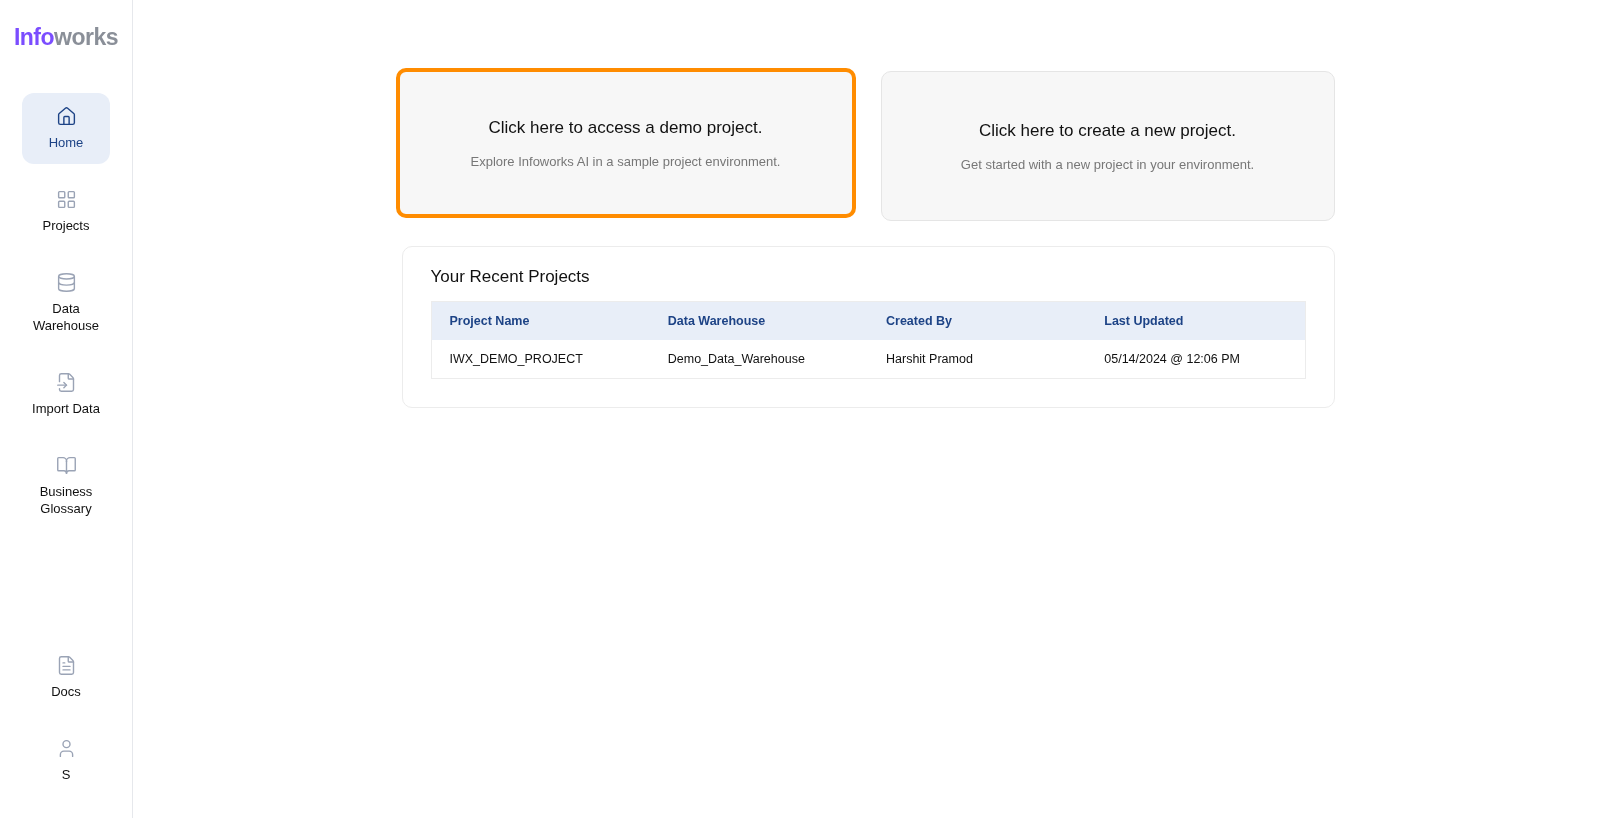 Image resolution: width=1600 pixels, height=818 pixels. Describe the element at coordinates (66, 282) in the screenshot. I see `database-icon` at that location.